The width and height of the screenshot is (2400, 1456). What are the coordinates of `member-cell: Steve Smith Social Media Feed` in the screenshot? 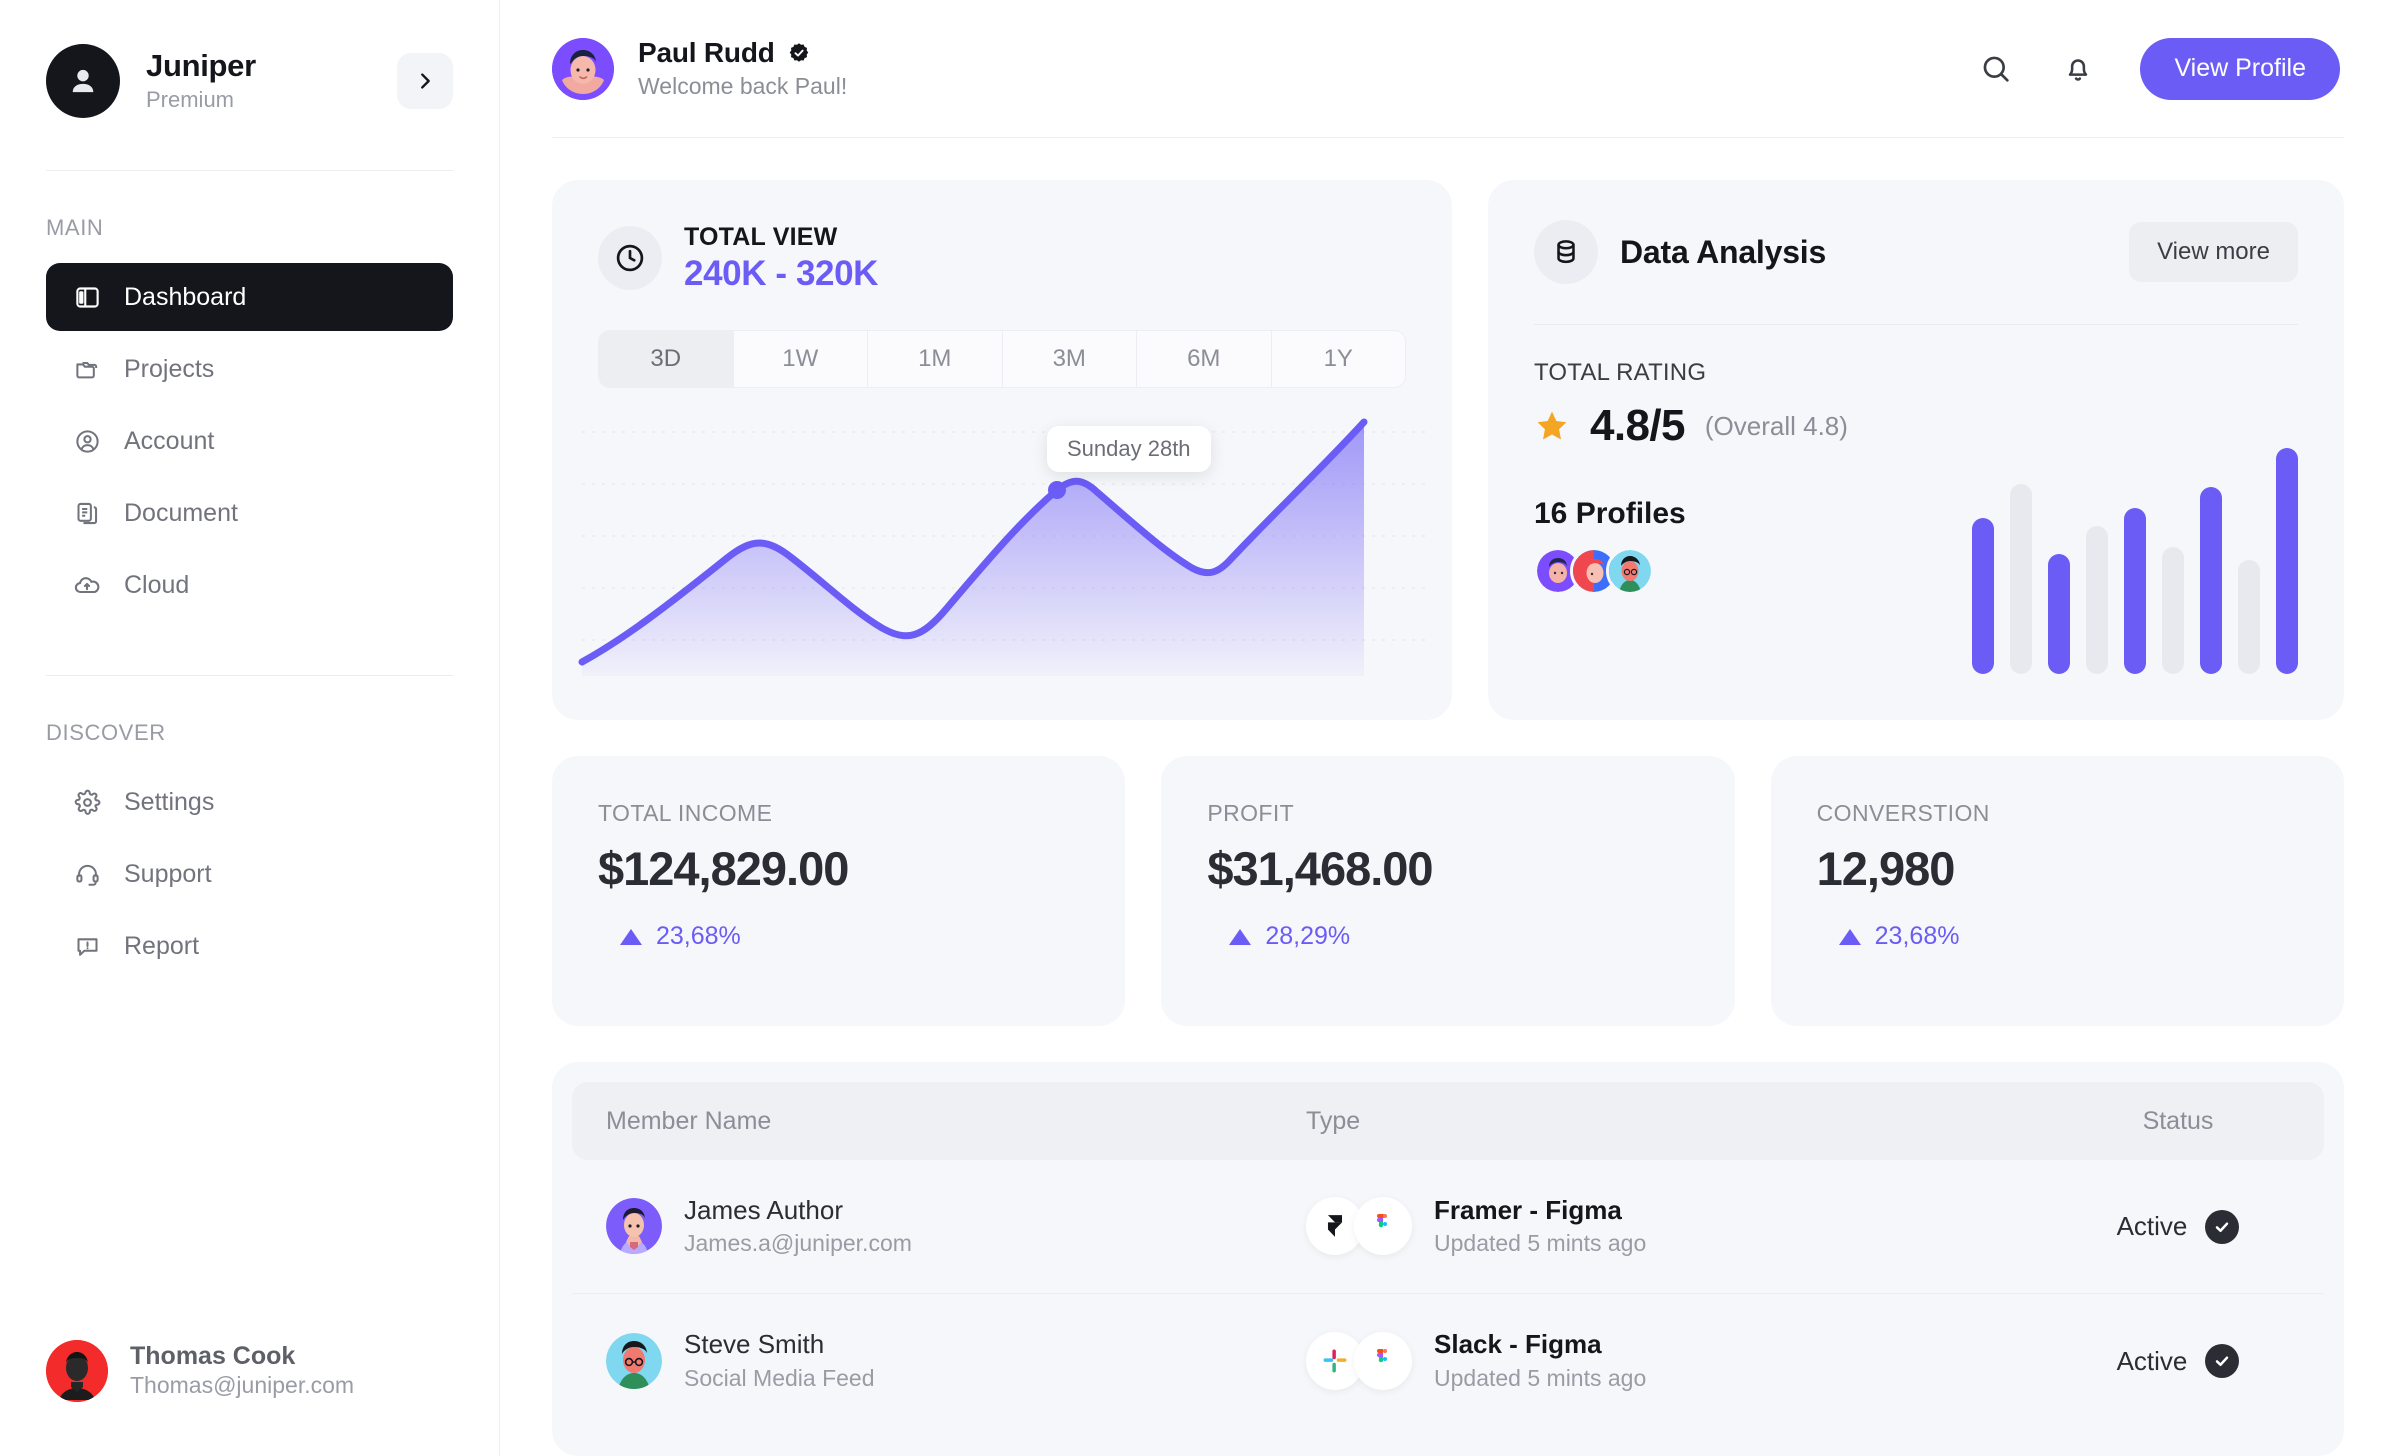 It's located at (956, 1361).